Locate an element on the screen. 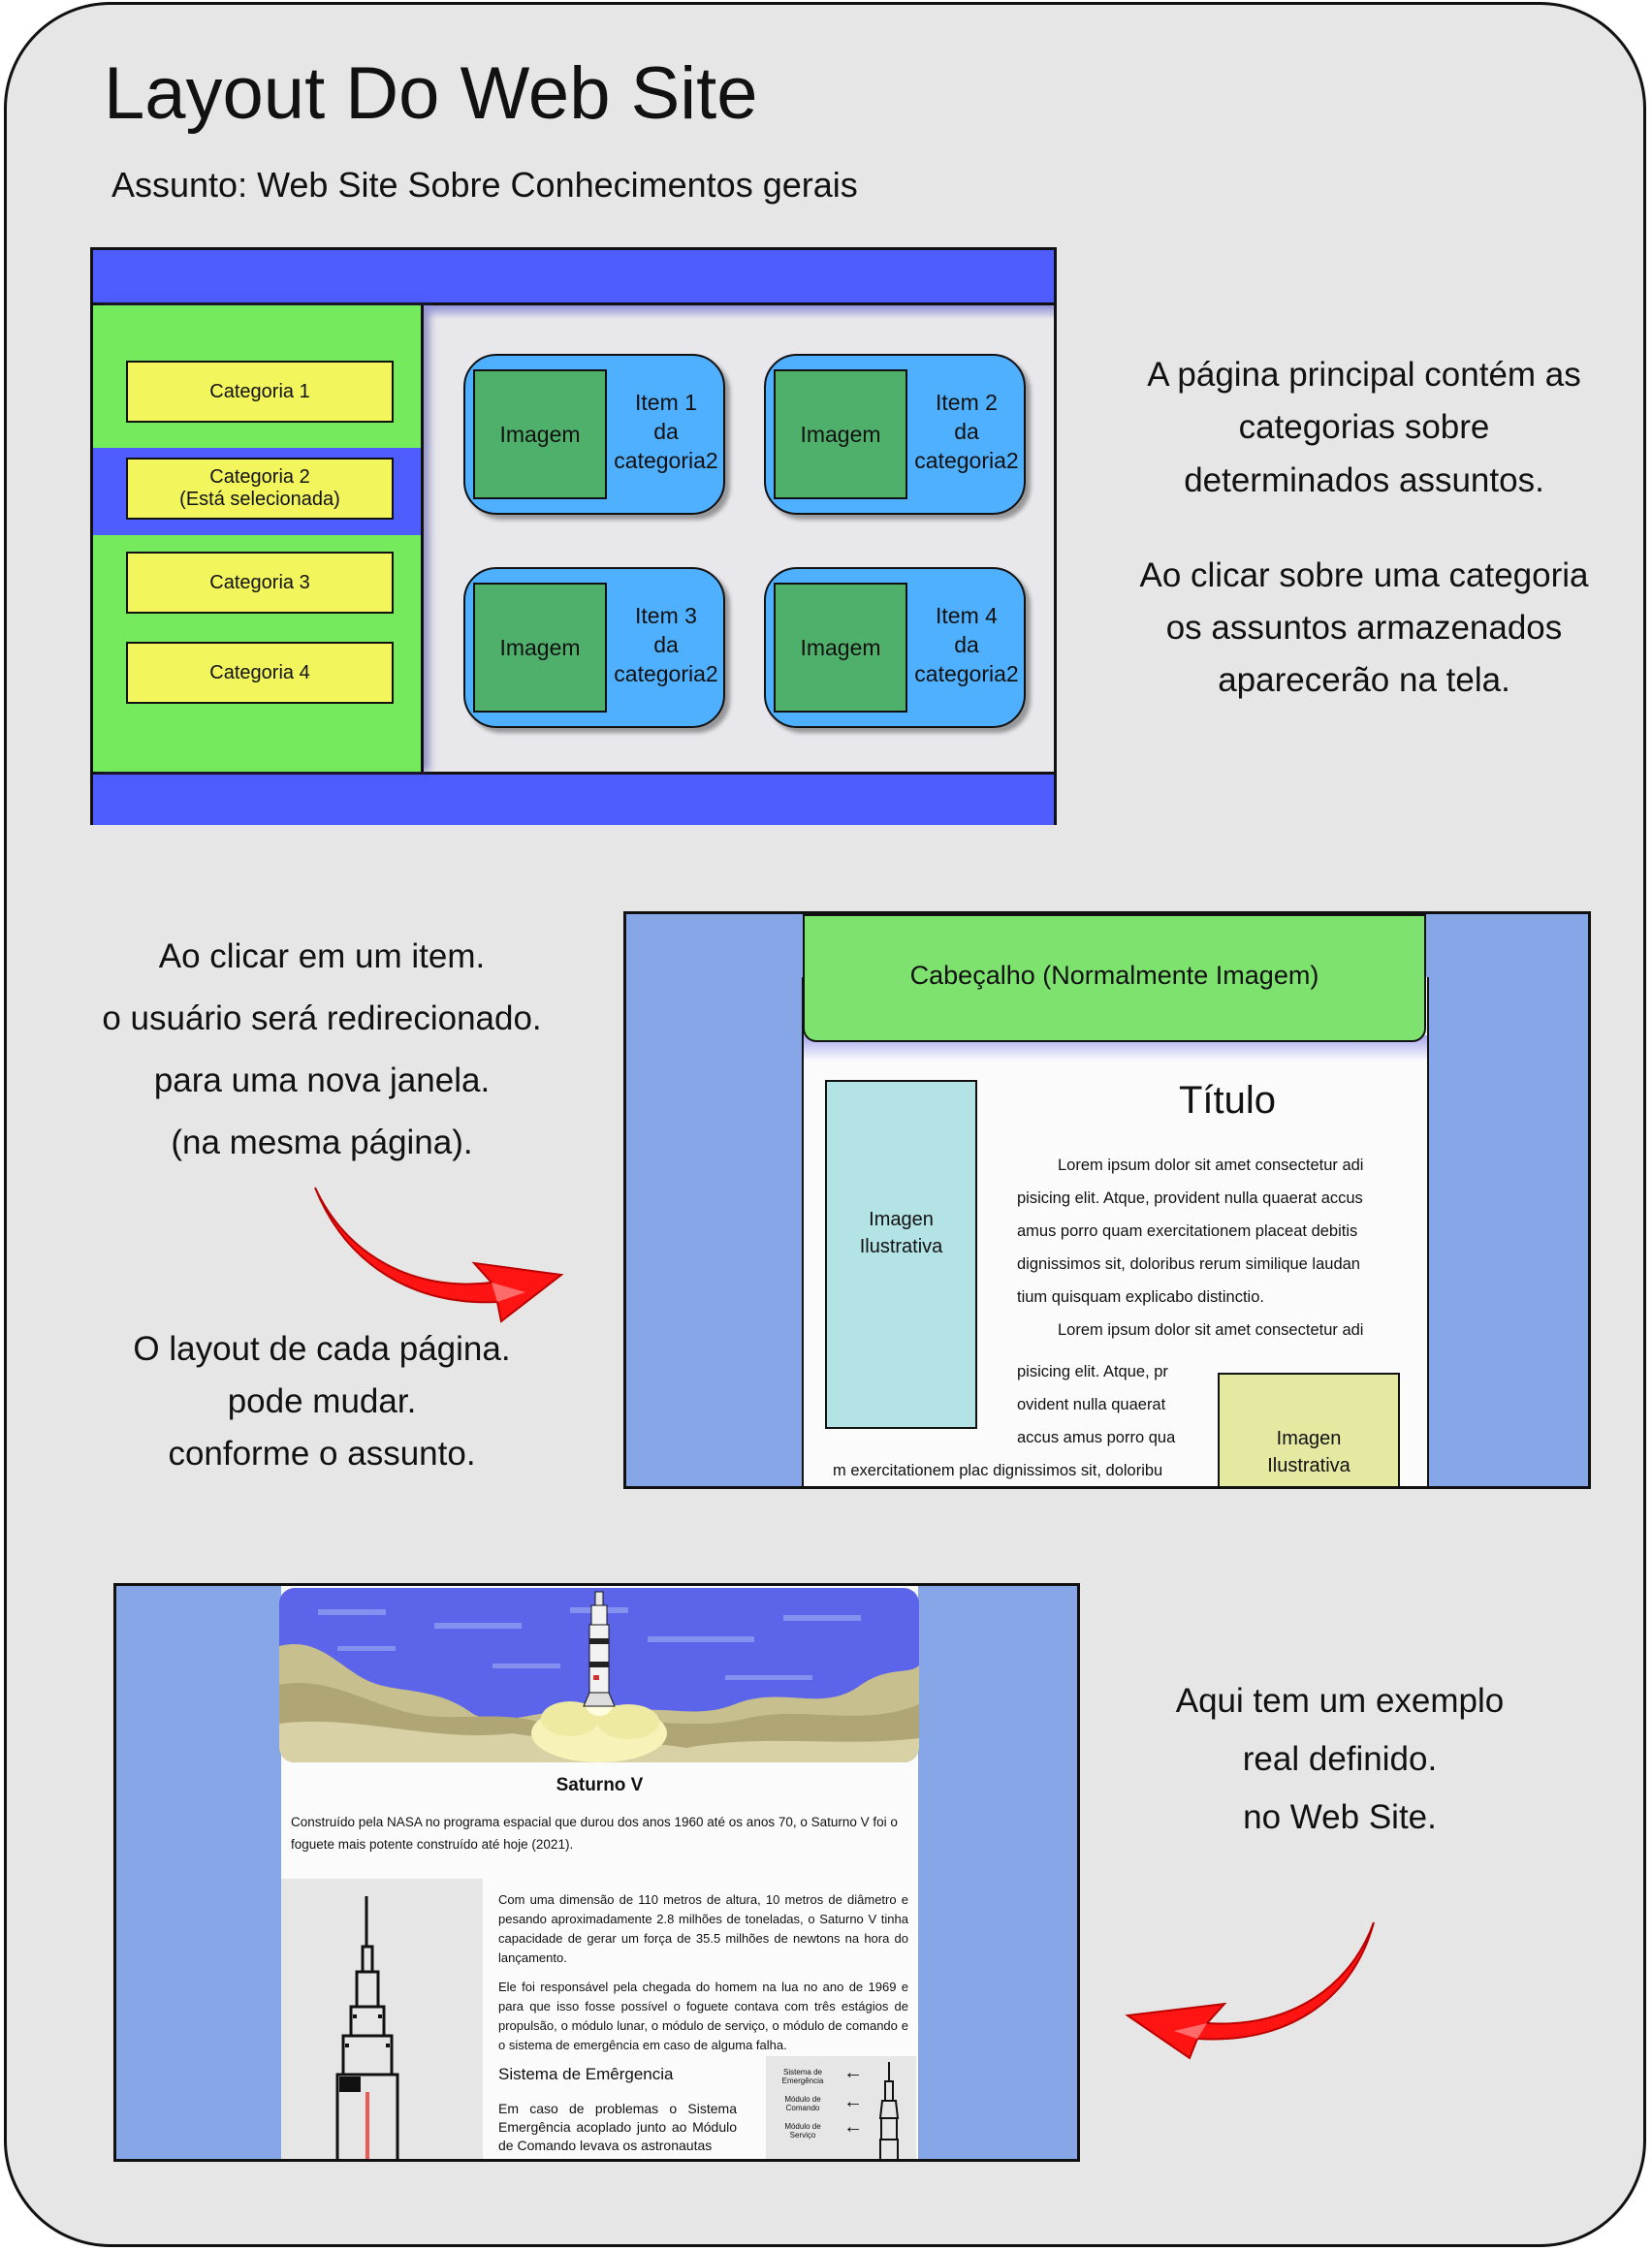 Image resolution: width=1652 pixels, height=2251 pixels. item-card-3: Imagem Item 3 da categoria2 is located at coordinates (594, 647).